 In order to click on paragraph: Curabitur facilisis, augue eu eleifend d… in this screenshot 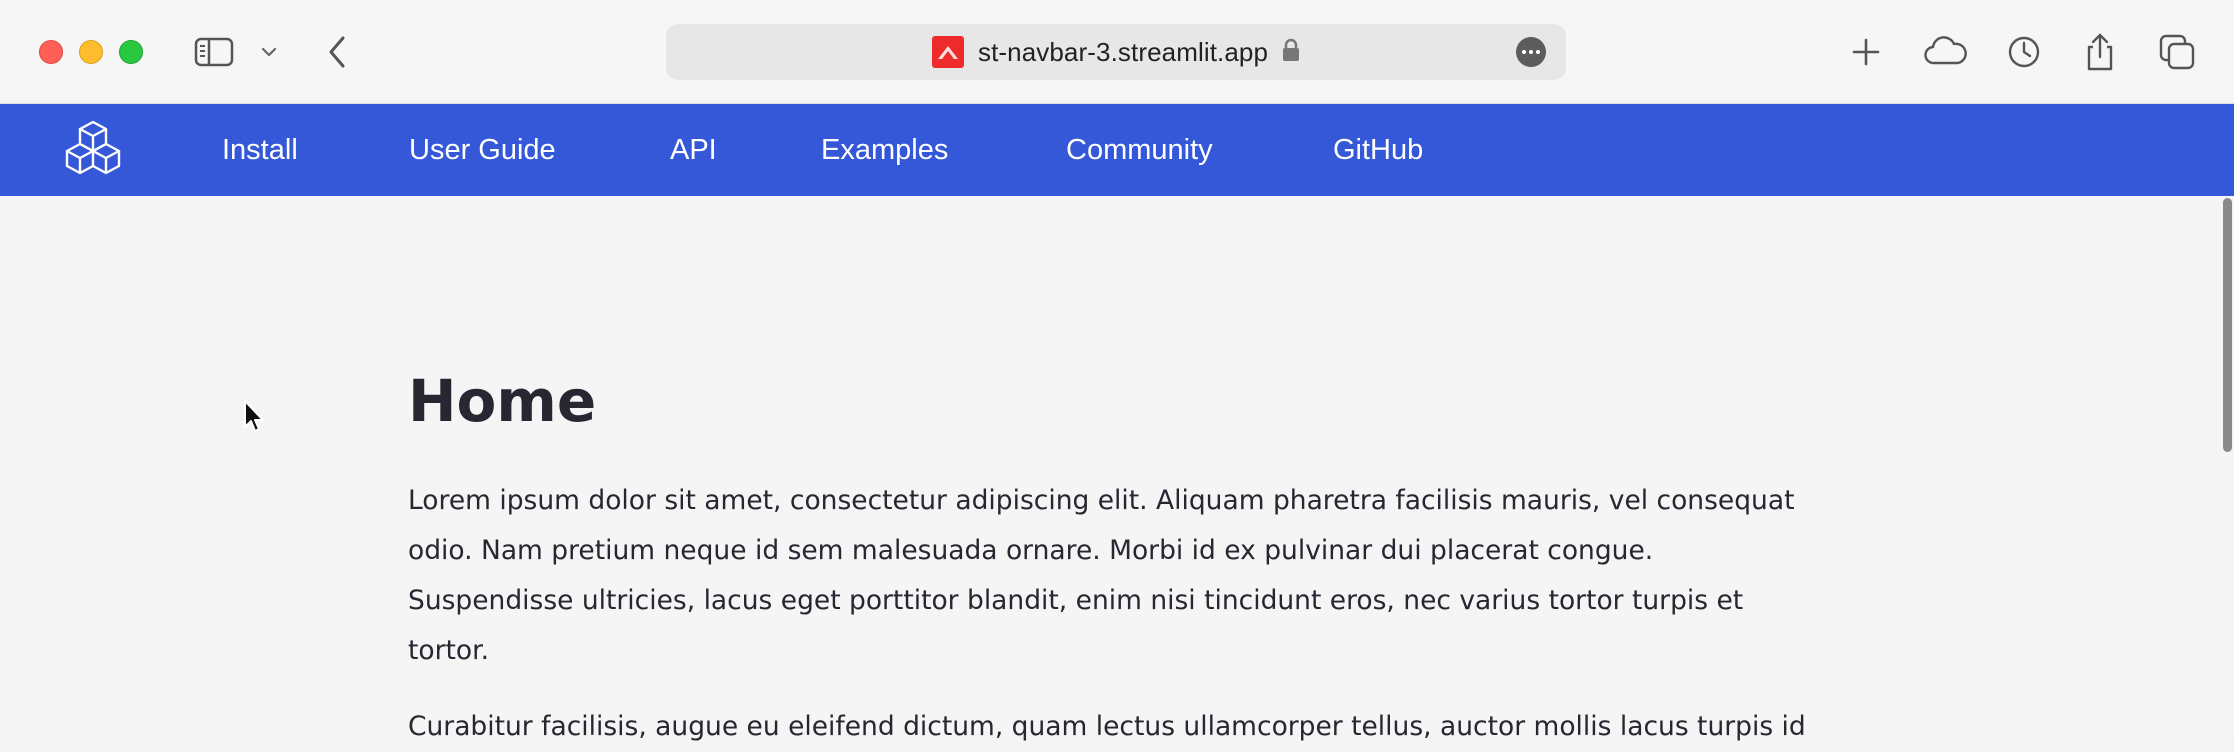, I will do `click(1107, 726)`.